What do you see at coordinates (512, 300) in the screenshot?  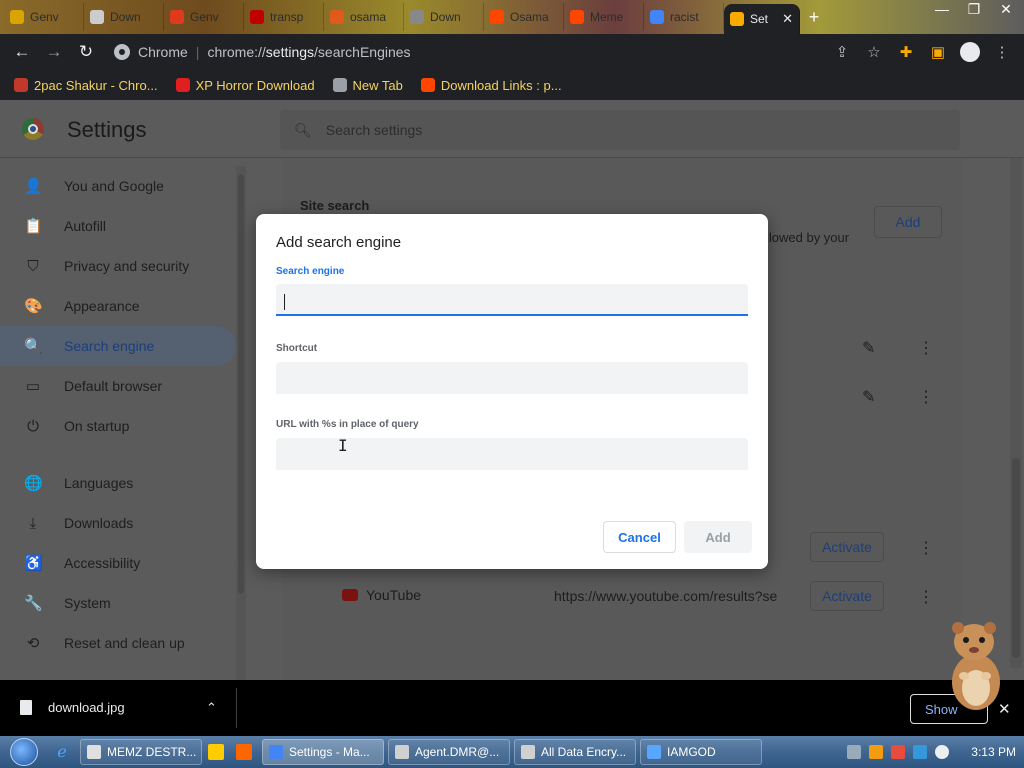 I see `search-engine-input` at bounding box center [512, 300].